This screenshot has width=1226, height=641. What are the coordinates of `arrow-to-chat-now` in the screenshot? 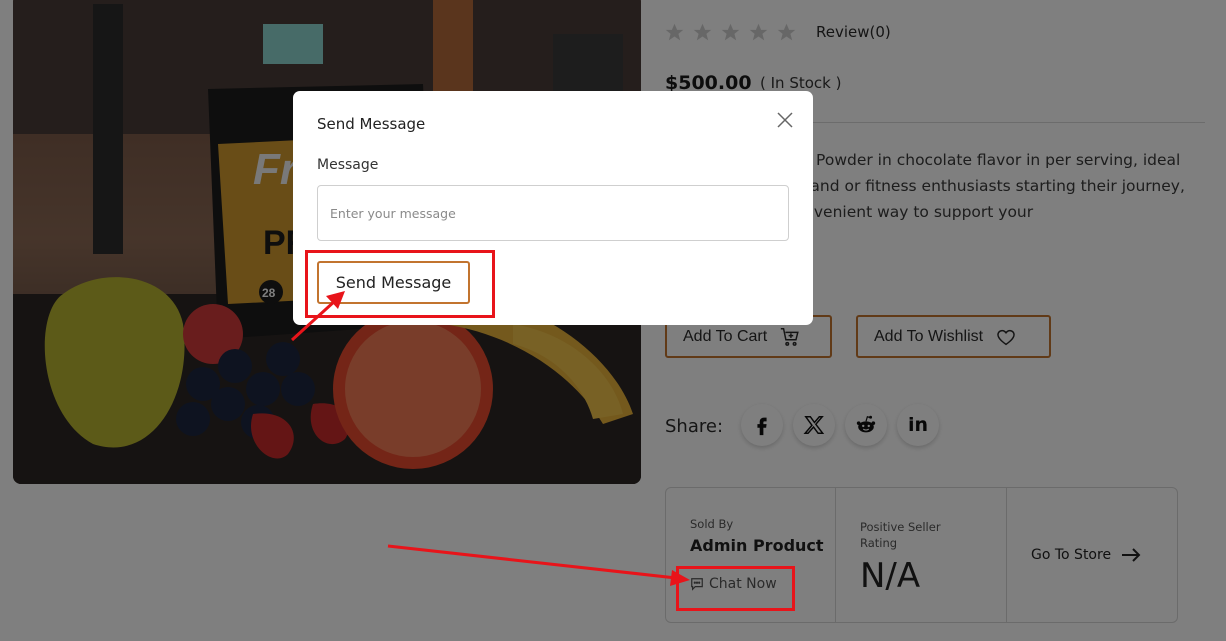 It's located at (532, 562).